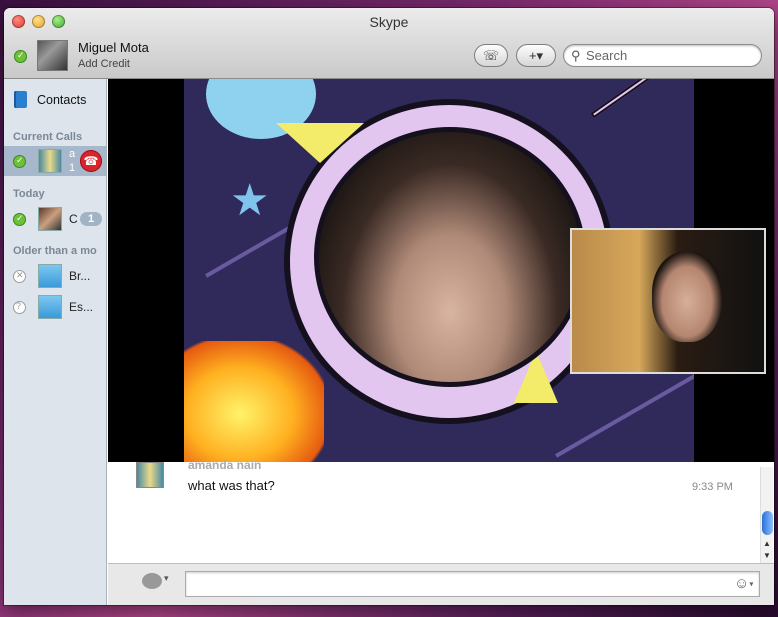  I want to click on participant-count: 1, so click(72, 168).